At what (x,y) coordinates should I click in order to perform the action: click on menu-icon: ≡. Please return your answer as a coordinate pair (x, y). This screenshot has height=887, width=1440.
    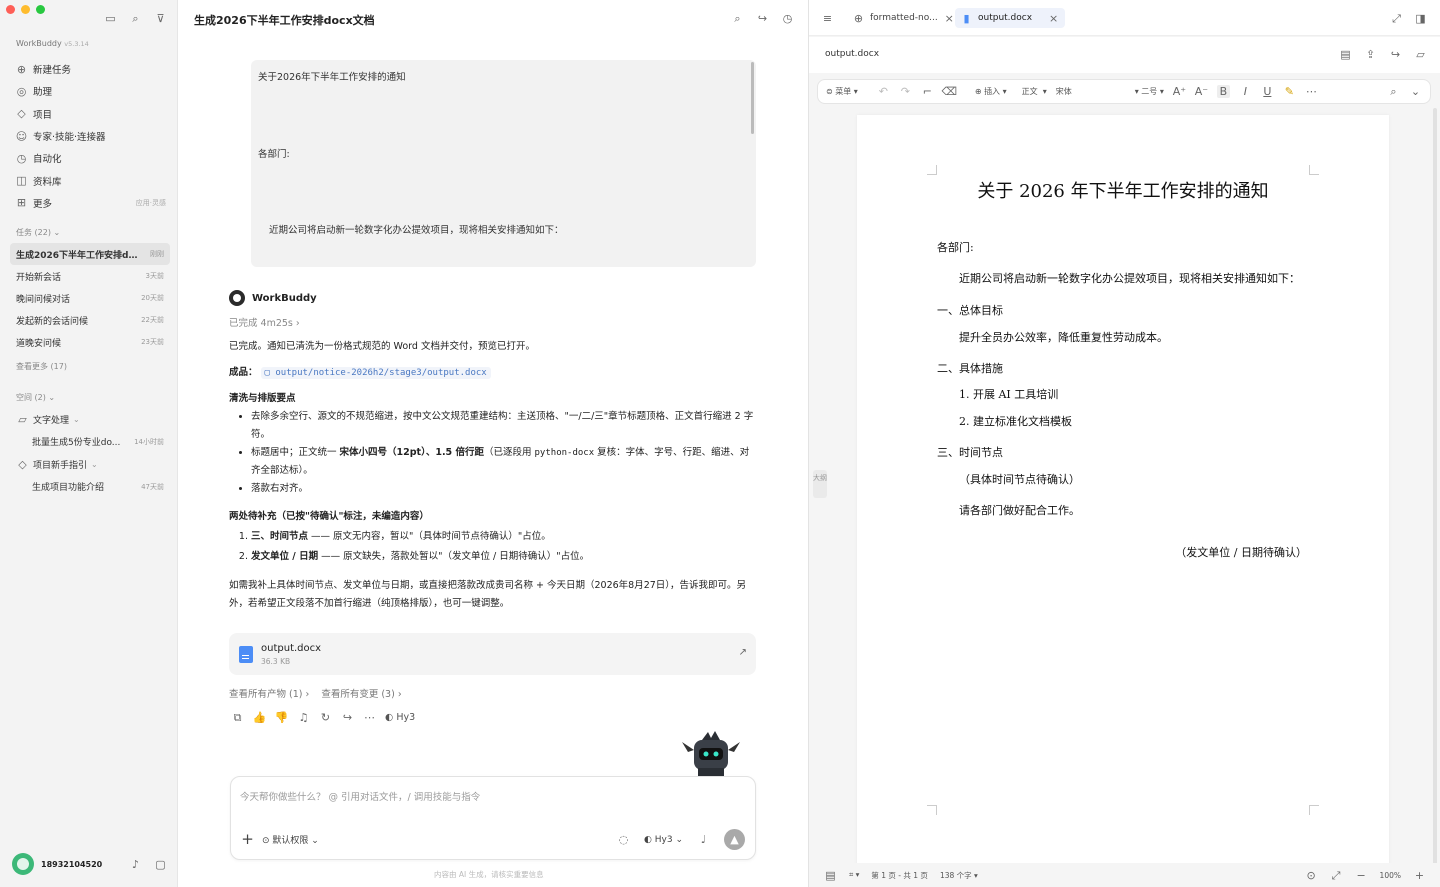
    Looking at the image, I should click on (827, 18).